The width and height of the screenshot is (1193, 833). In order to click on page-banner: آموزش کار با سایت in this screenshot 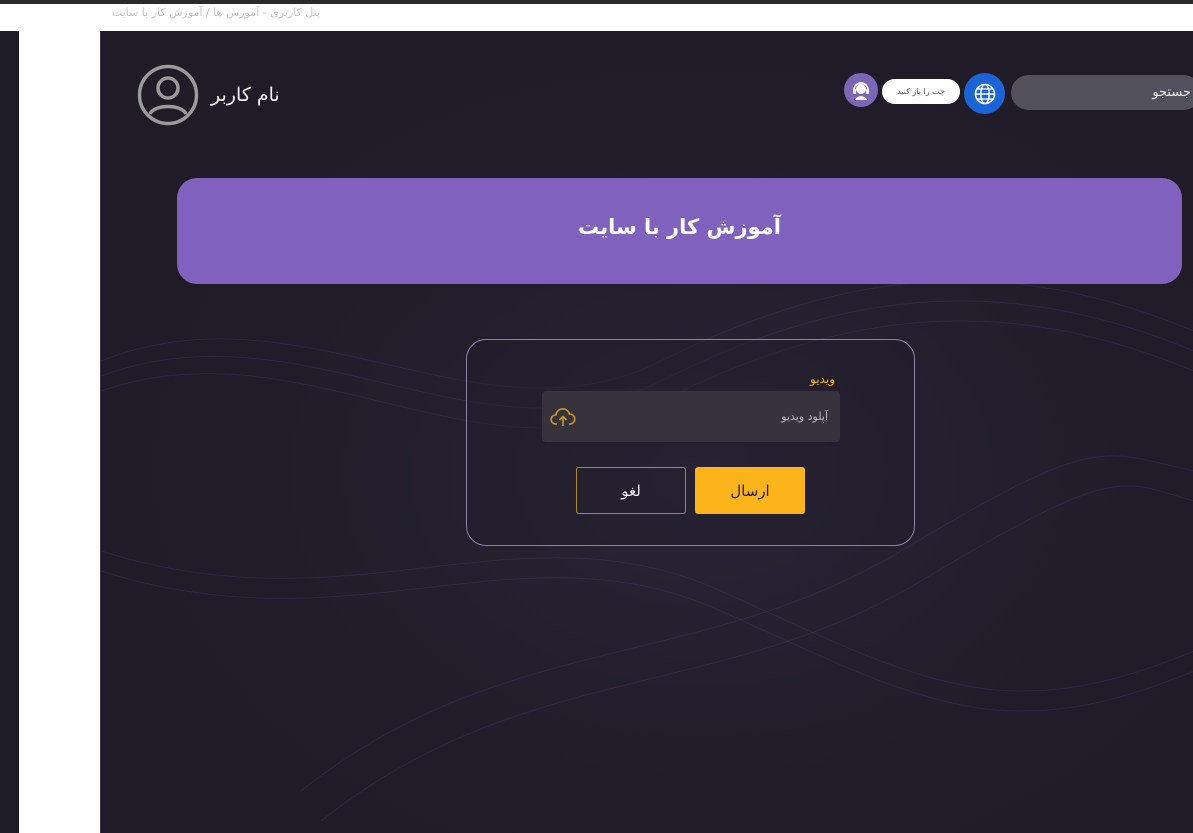, I will do `click(679, 231)`.